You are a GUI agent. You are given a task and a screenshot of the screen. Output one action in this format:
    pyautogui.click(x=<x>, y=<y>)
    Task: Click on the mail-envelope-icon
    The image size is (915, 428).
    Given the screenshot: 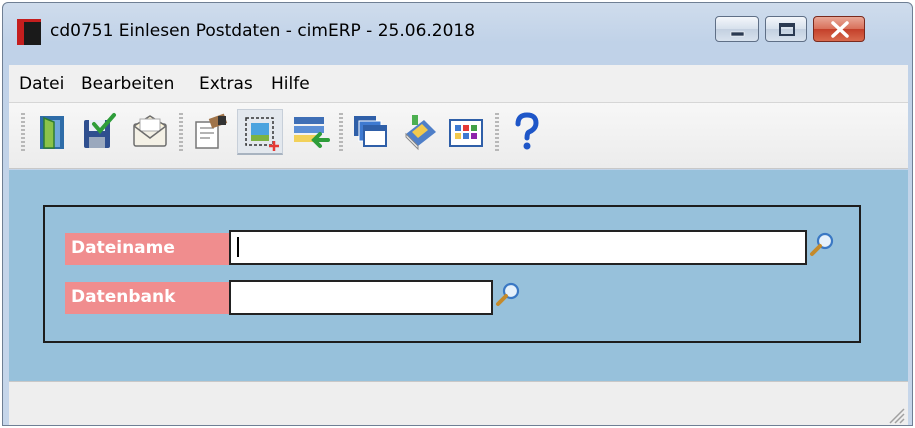 What is the action you would take?
    pyautogui.click(x=150, y=131)
    